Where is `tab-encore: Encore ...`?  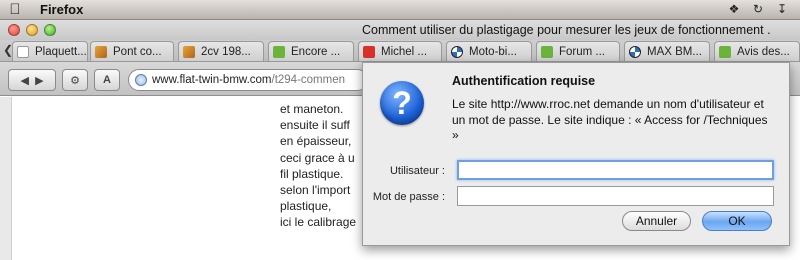 tab-encore: Encore ... is located at coordinates (311, 51).